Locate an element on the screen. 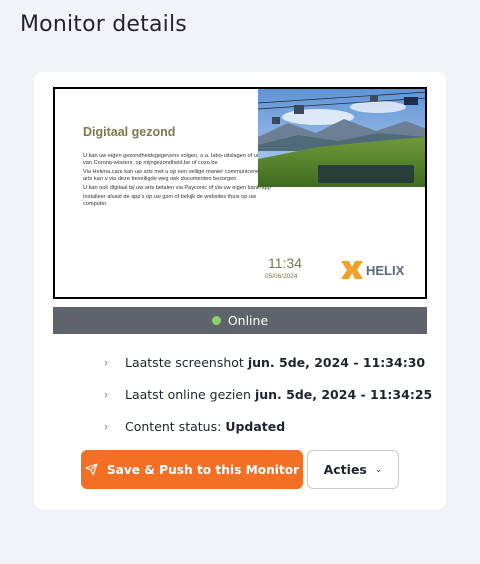  status-label: Online is located at coordinates (248, 320).